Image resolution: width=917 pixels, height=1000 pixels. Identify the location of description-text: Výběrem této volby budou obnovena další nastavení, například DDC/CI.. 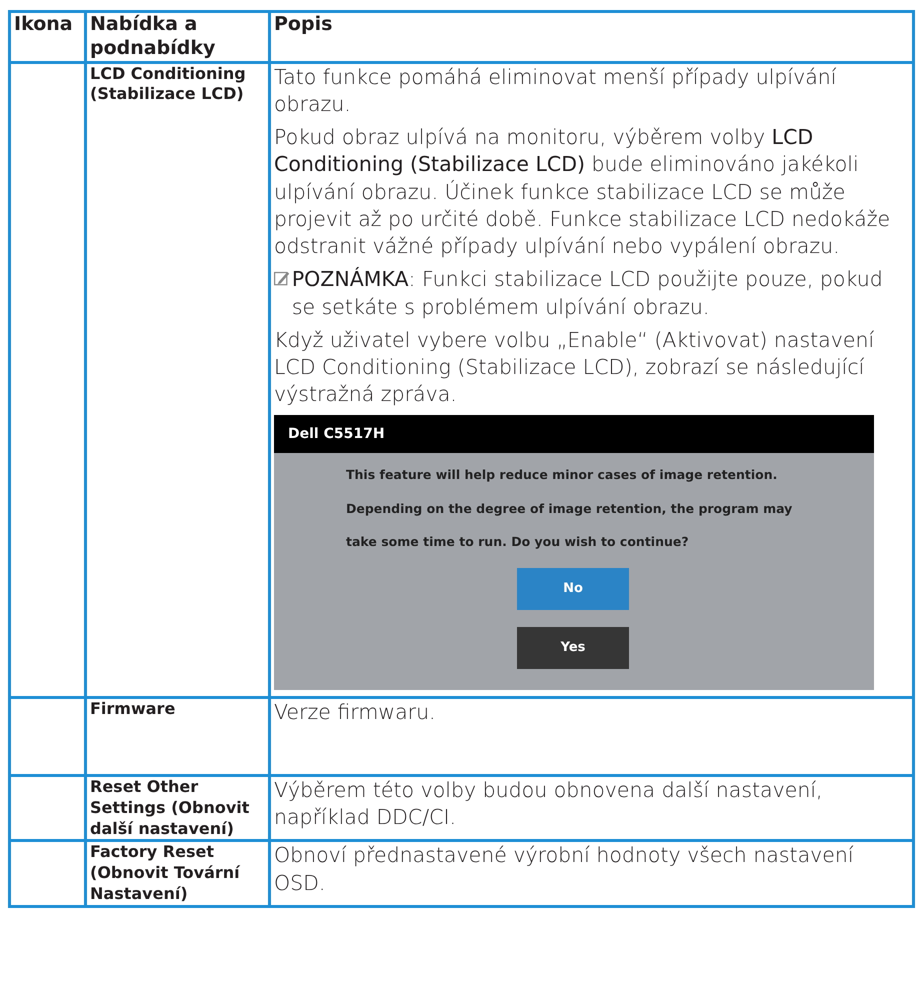
(549, 804).